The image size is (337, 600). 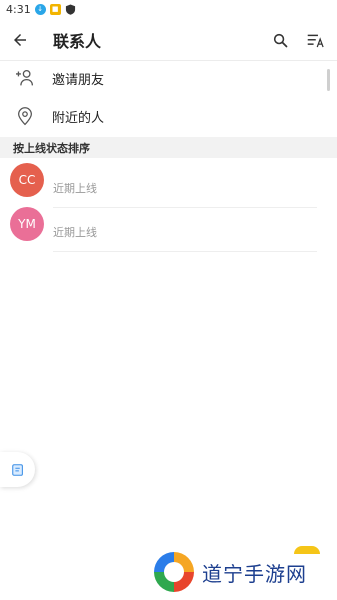 What do you see at coordinates (328, 80) in the screenshot?
I see `scrollbar` at bounding box center [328, 80].